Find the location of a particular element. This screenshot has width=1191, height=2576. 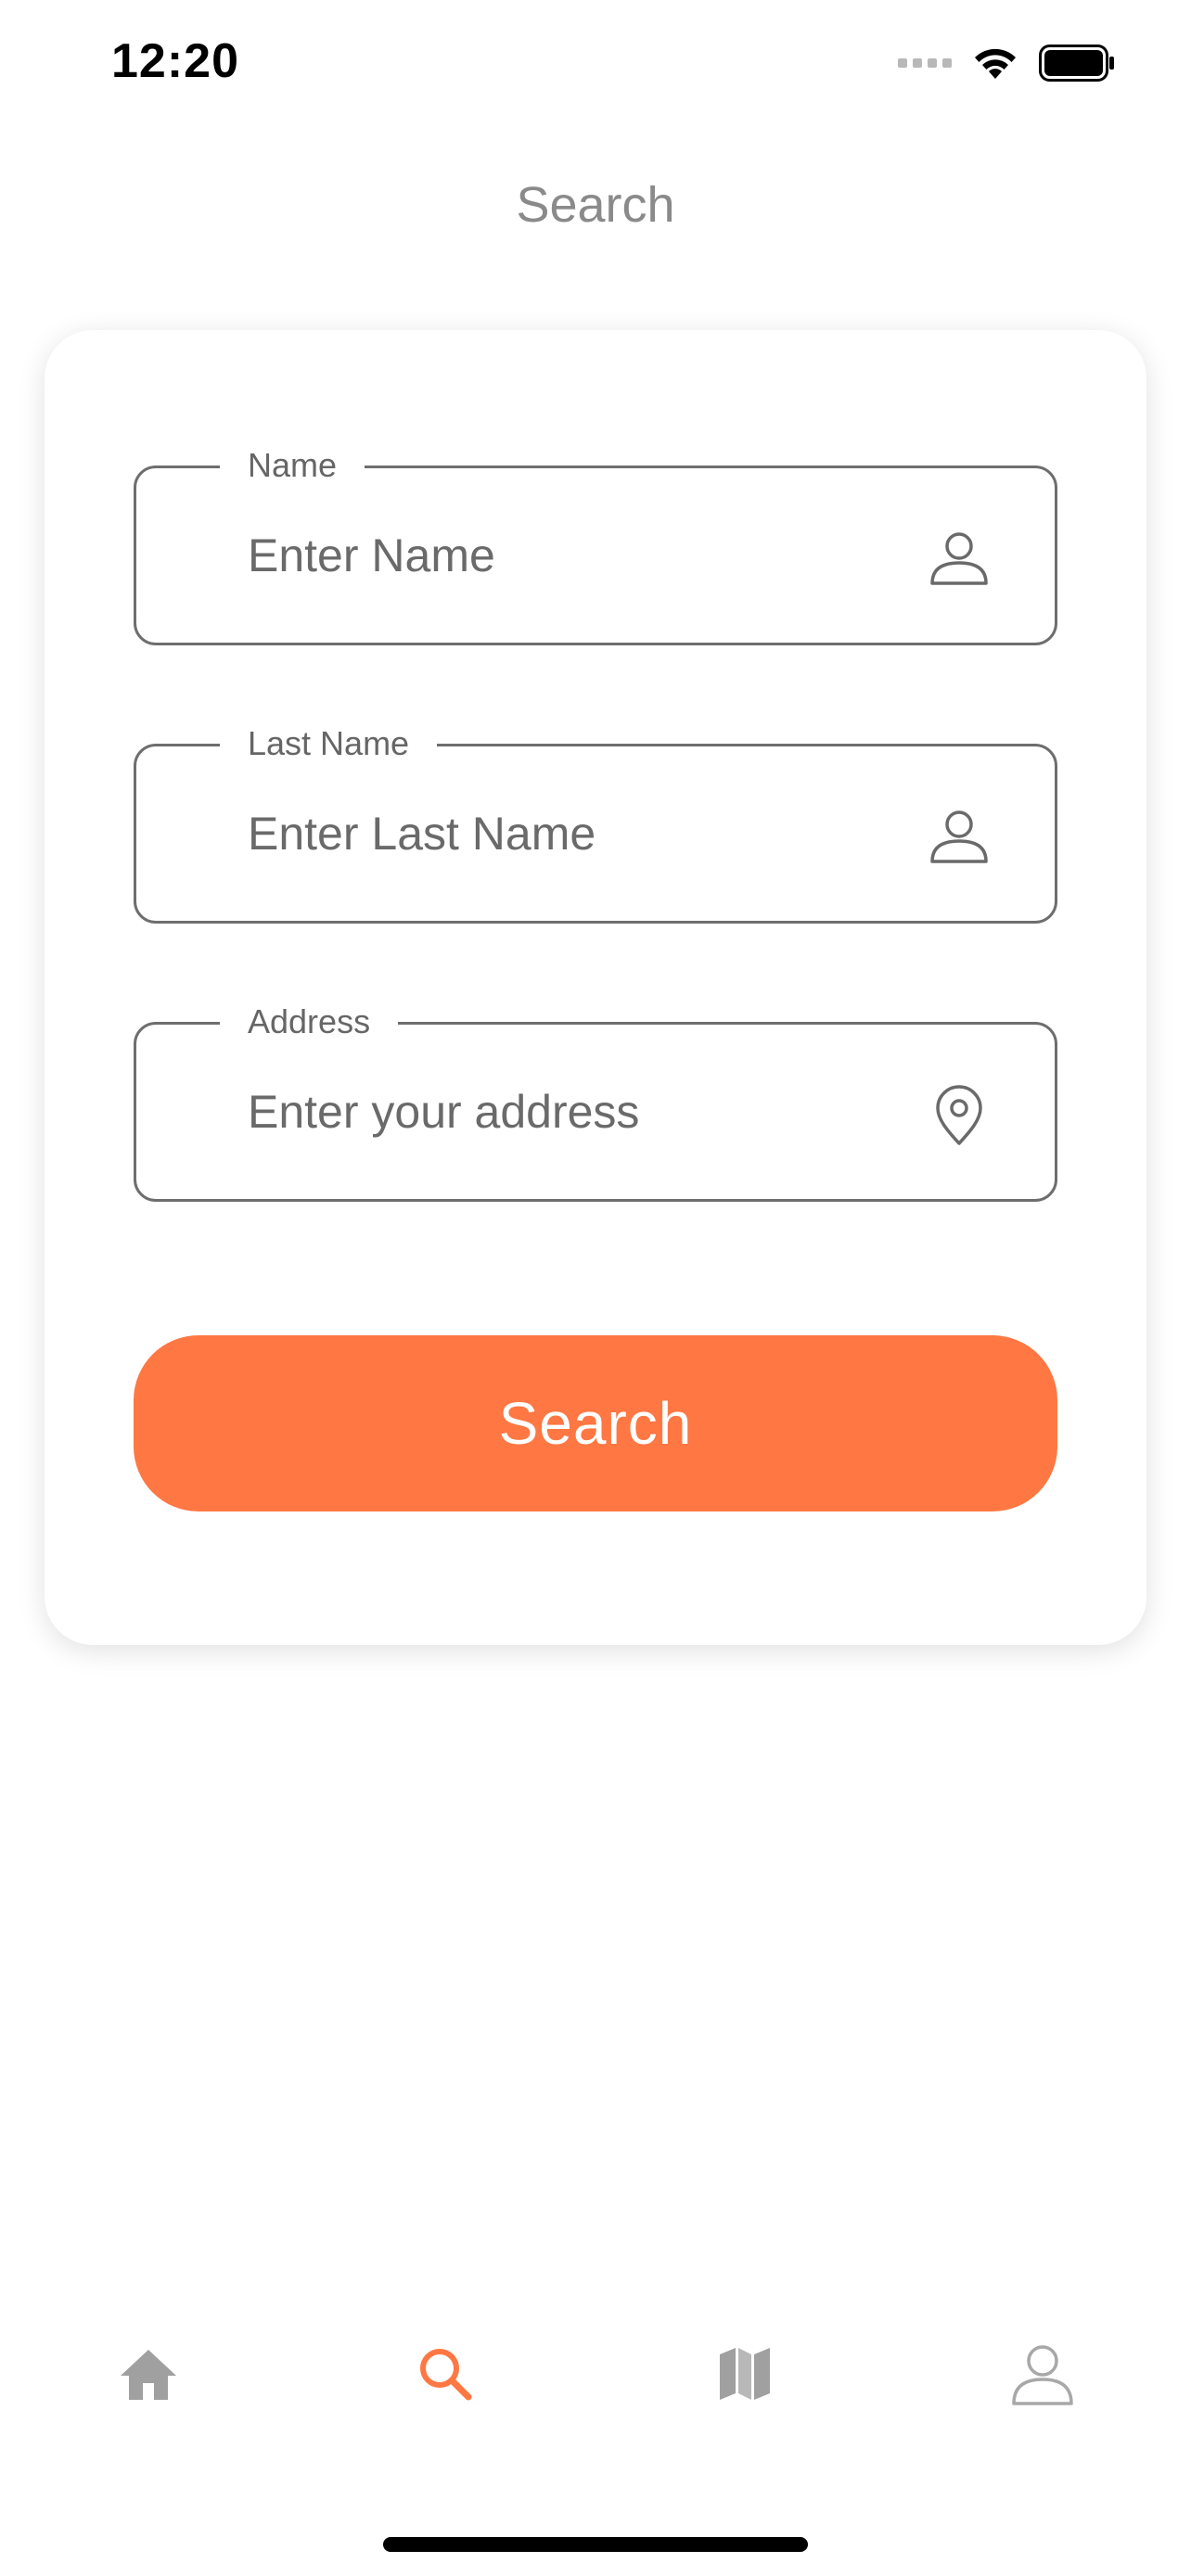

search-icon is located at coordinates (446, 2375).